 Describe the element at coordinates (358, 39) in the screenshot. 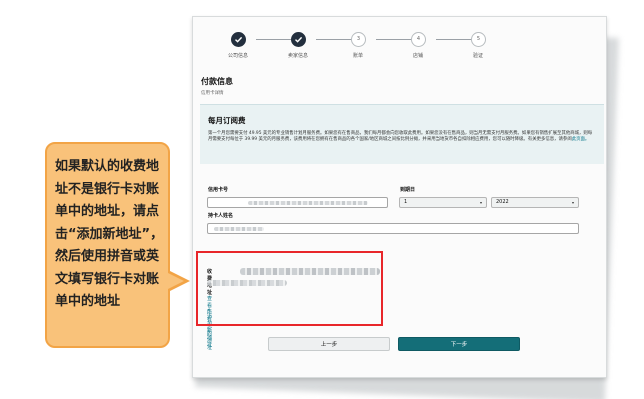

I see `step-number: 3` at that location.